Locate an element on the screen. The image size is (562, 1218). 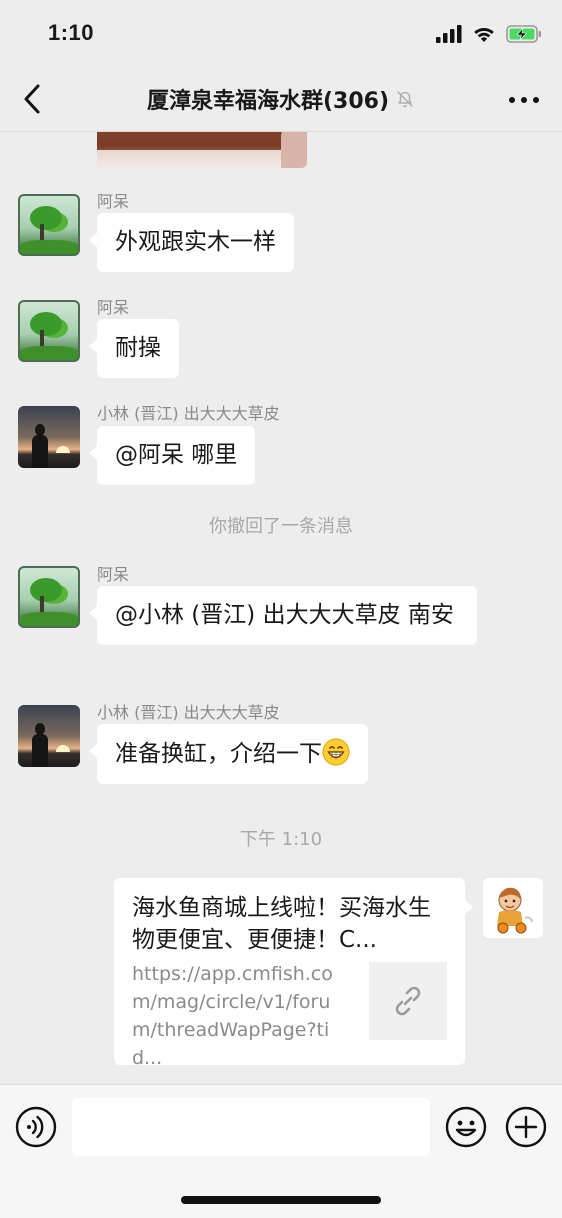
home-indicator is located at coordinates (281, 1200).